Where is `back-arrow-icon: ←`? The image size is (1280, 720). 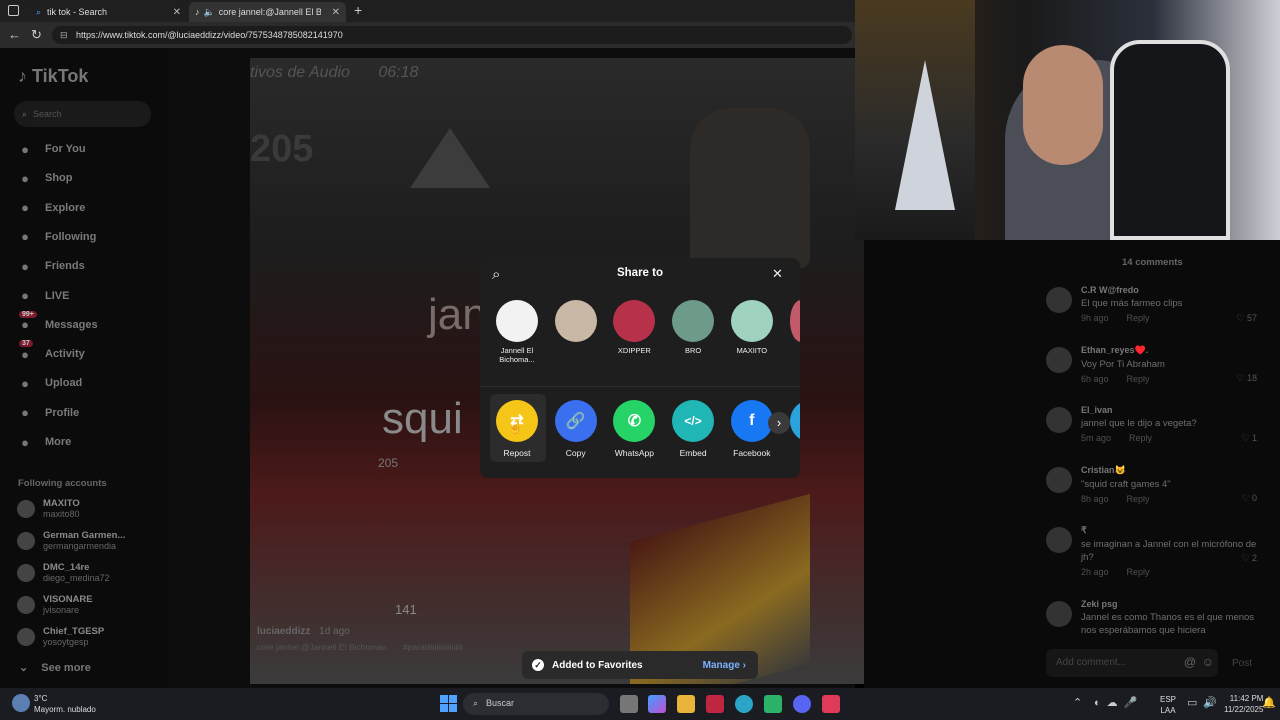
back-arrow-icon: ← is located at coordinates (14, 34).